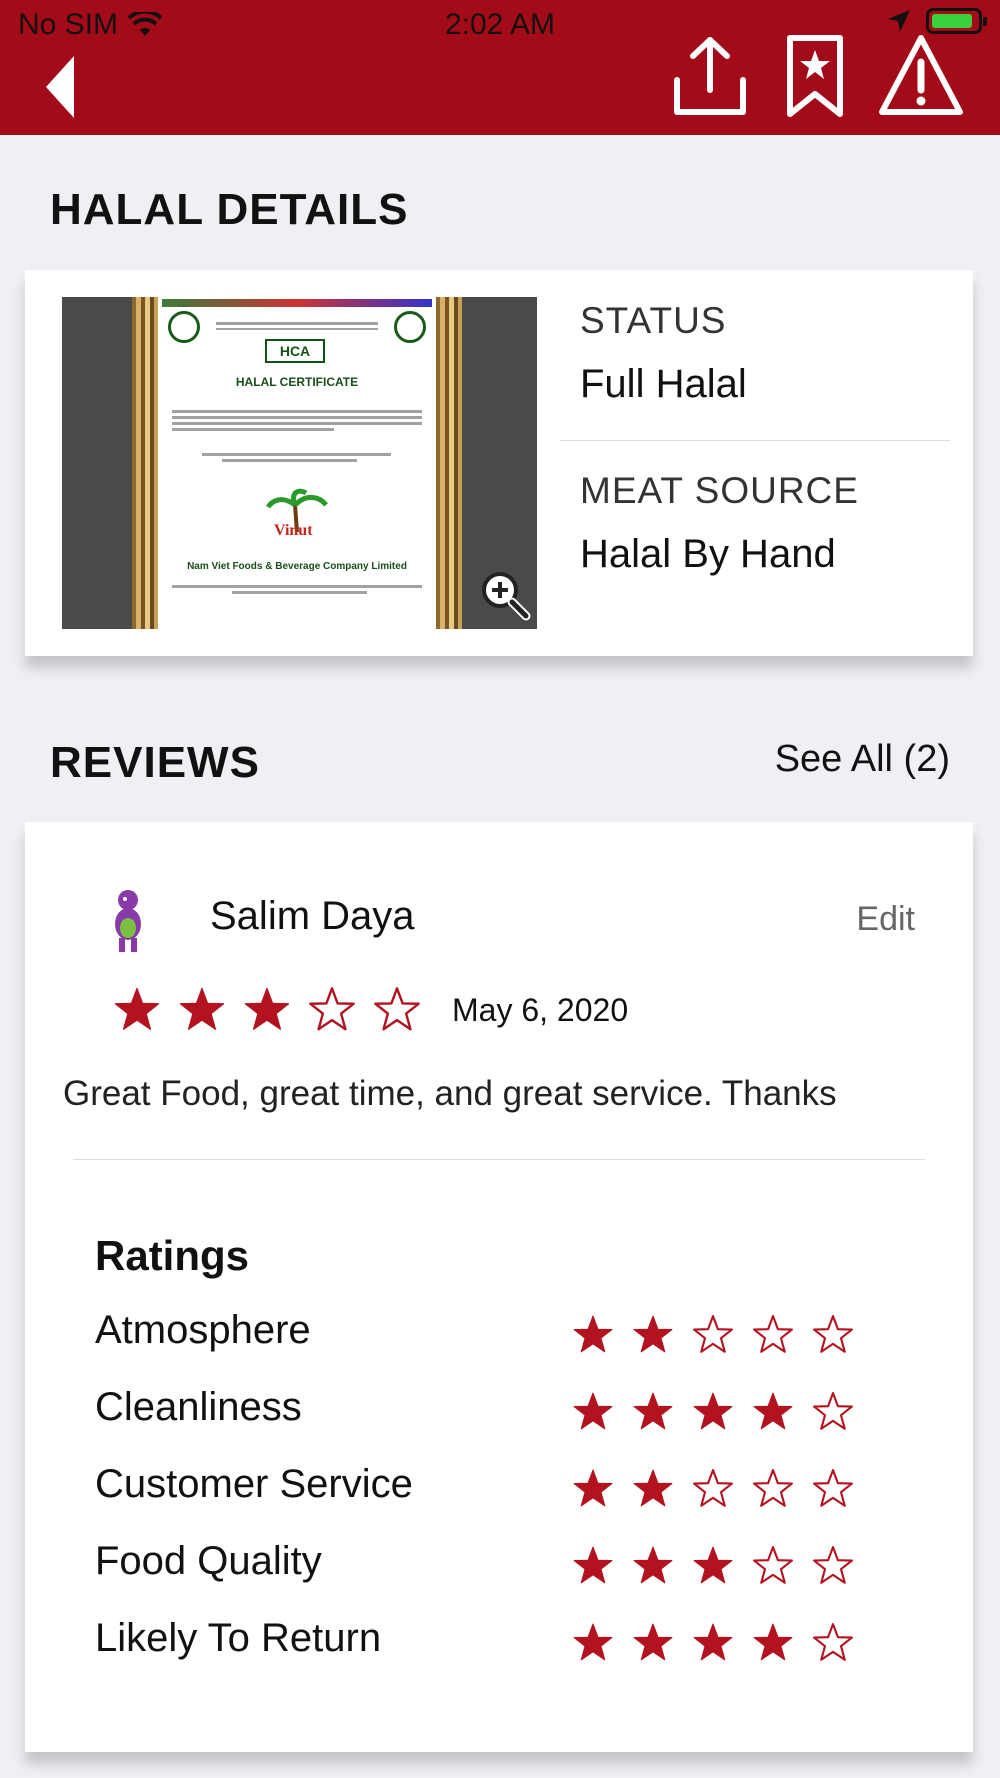 The image size is (1000, 1778). What do you see at coordinates (956, 21) in the screenshot?
I see `battery-icon` at bounding box center [956, 21].